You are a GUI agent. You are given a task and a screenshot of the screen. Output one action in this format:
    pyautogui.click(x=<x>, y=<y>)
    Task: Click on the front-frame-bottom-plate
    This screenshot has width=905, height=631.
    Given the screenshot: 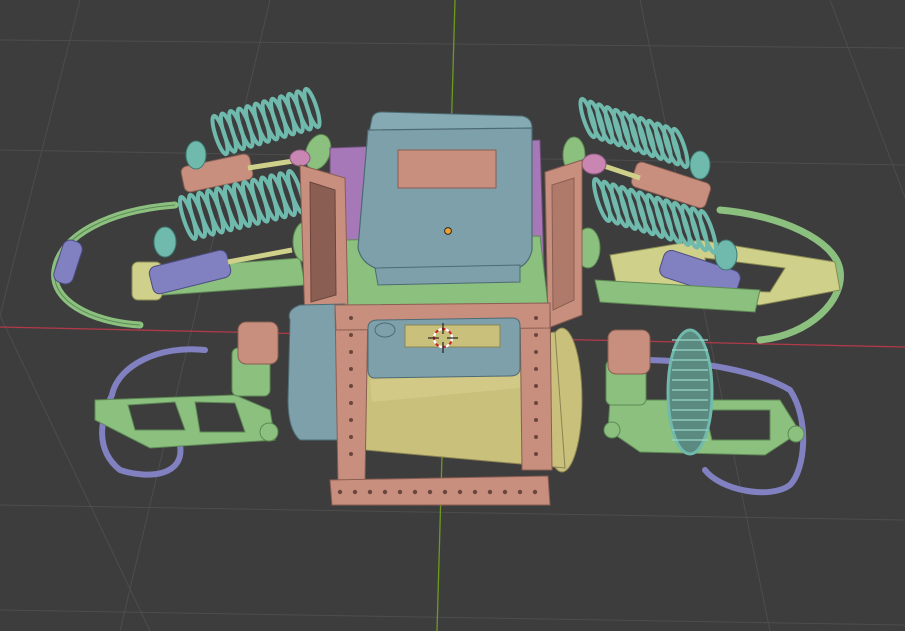 What is the action you would take?
    pyautogui.click(x=440, y=490)
    